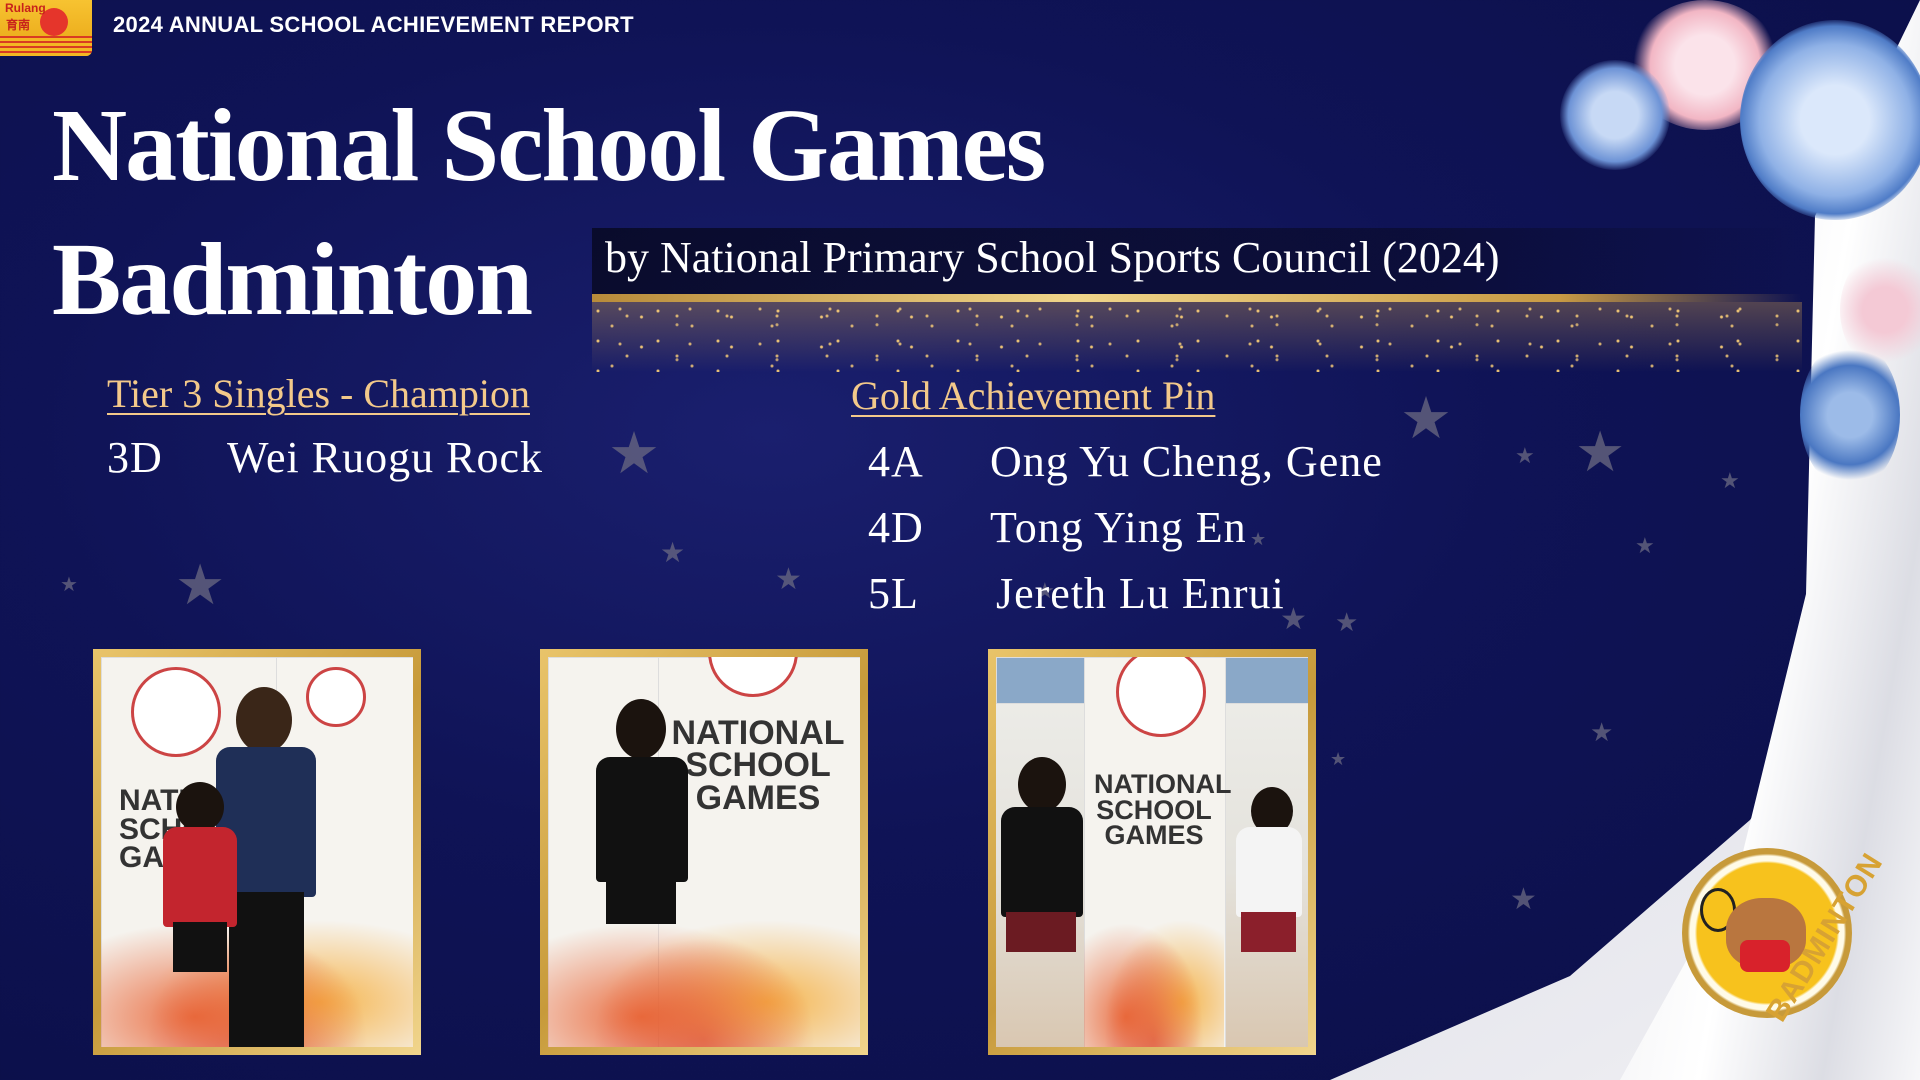  I want to click on champion-entry: 3D Wei Ruogu Rock, so click(325, 457).